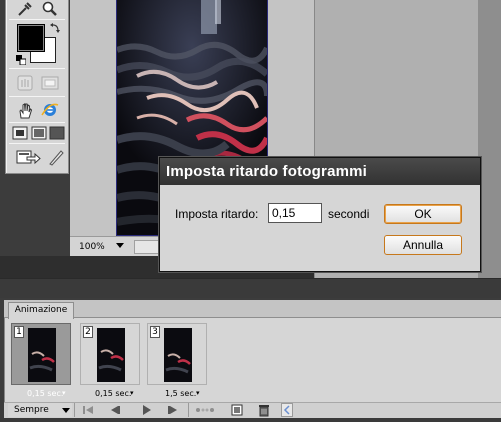 This screenshot has width=501, height=422. Describe the element at coordinates (252, 309) in the screenshot. I see `animation-tab-strip` at that location.